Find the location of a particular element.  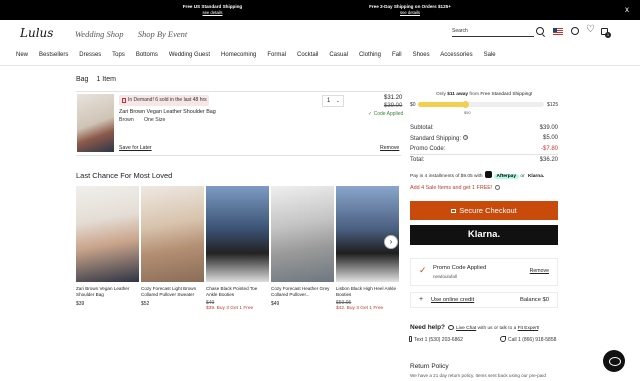

quantity-select: 1 ⌄ is located at coordinates (333, 101).